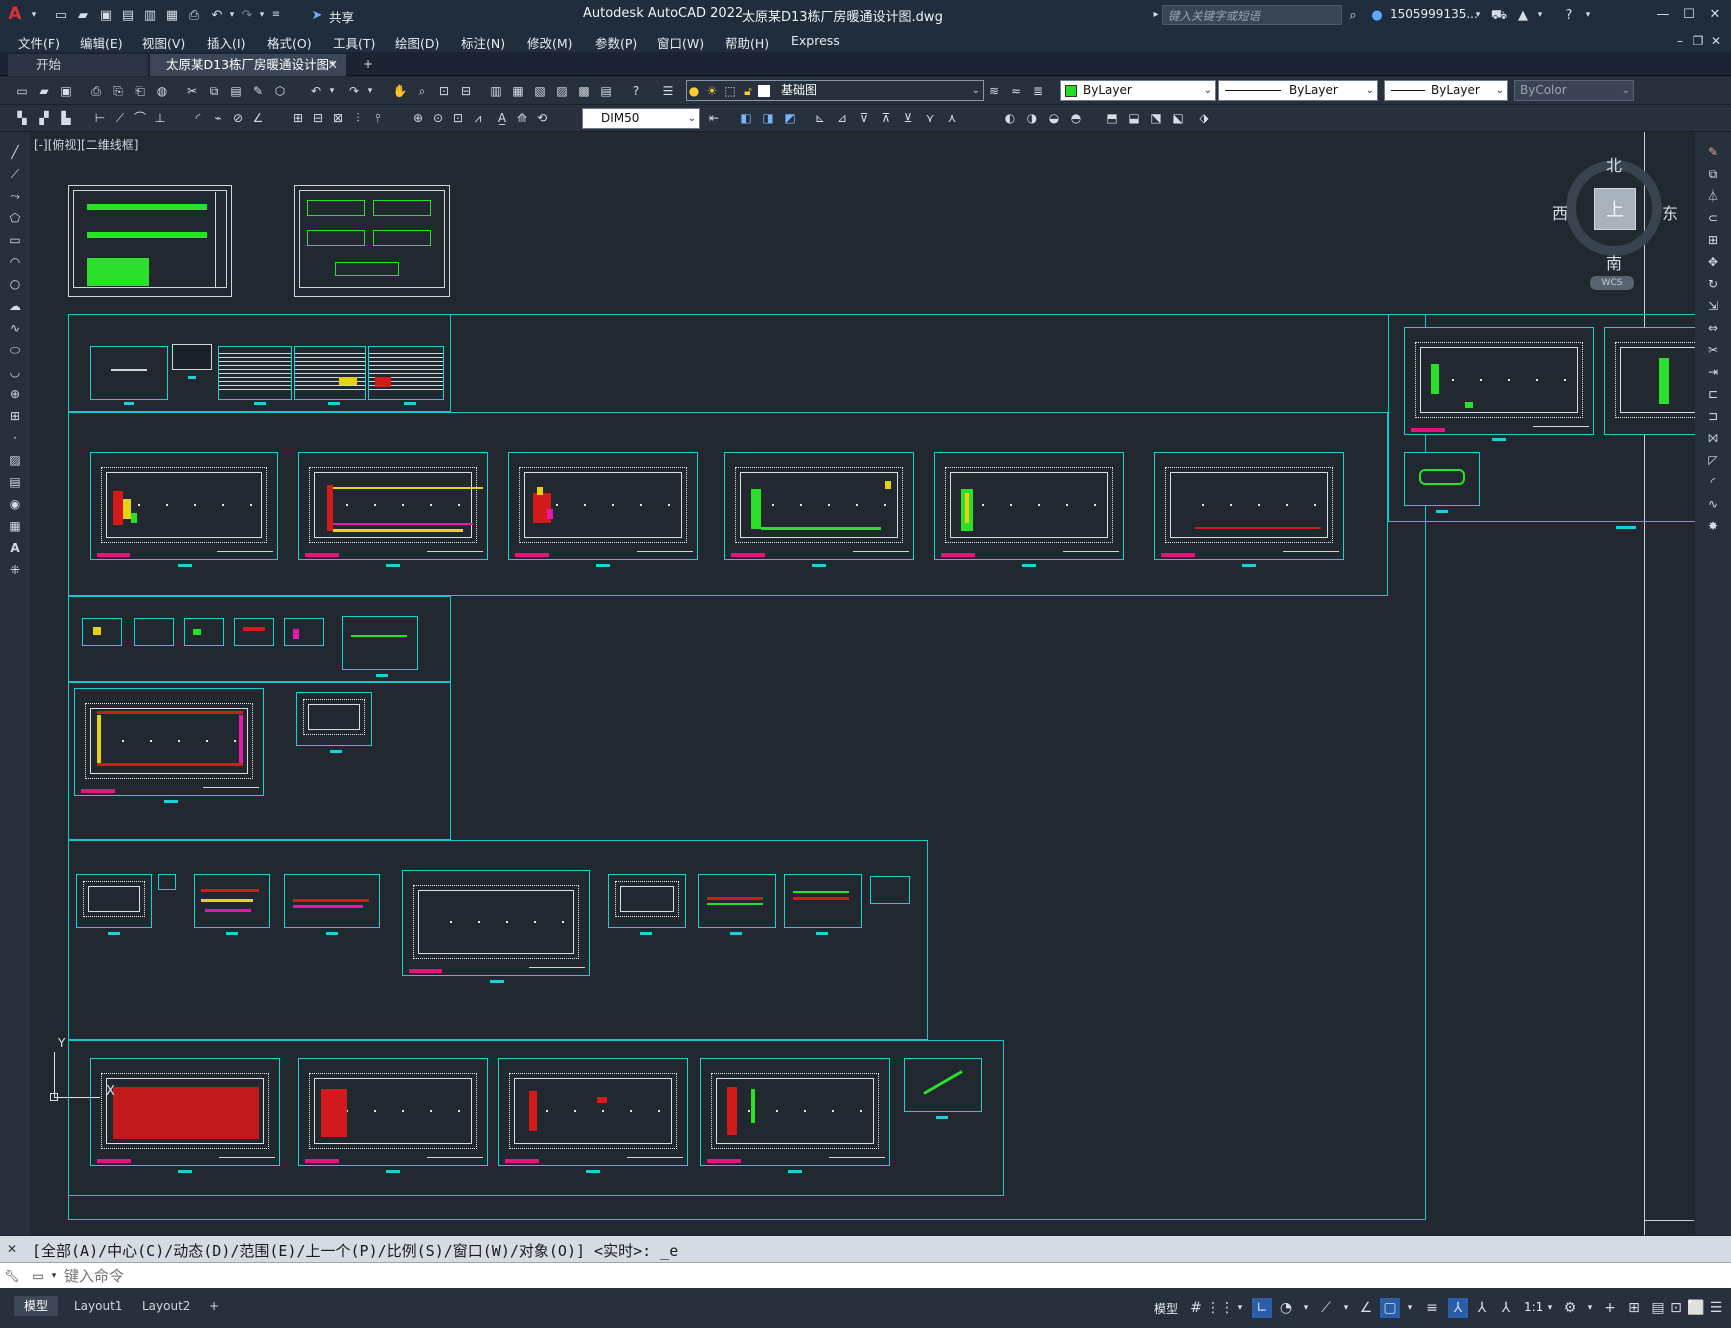 The height and width of the screenshot is (1328, 1731). I want to click on 3d-print-icon: ◍, so click(162, 91).